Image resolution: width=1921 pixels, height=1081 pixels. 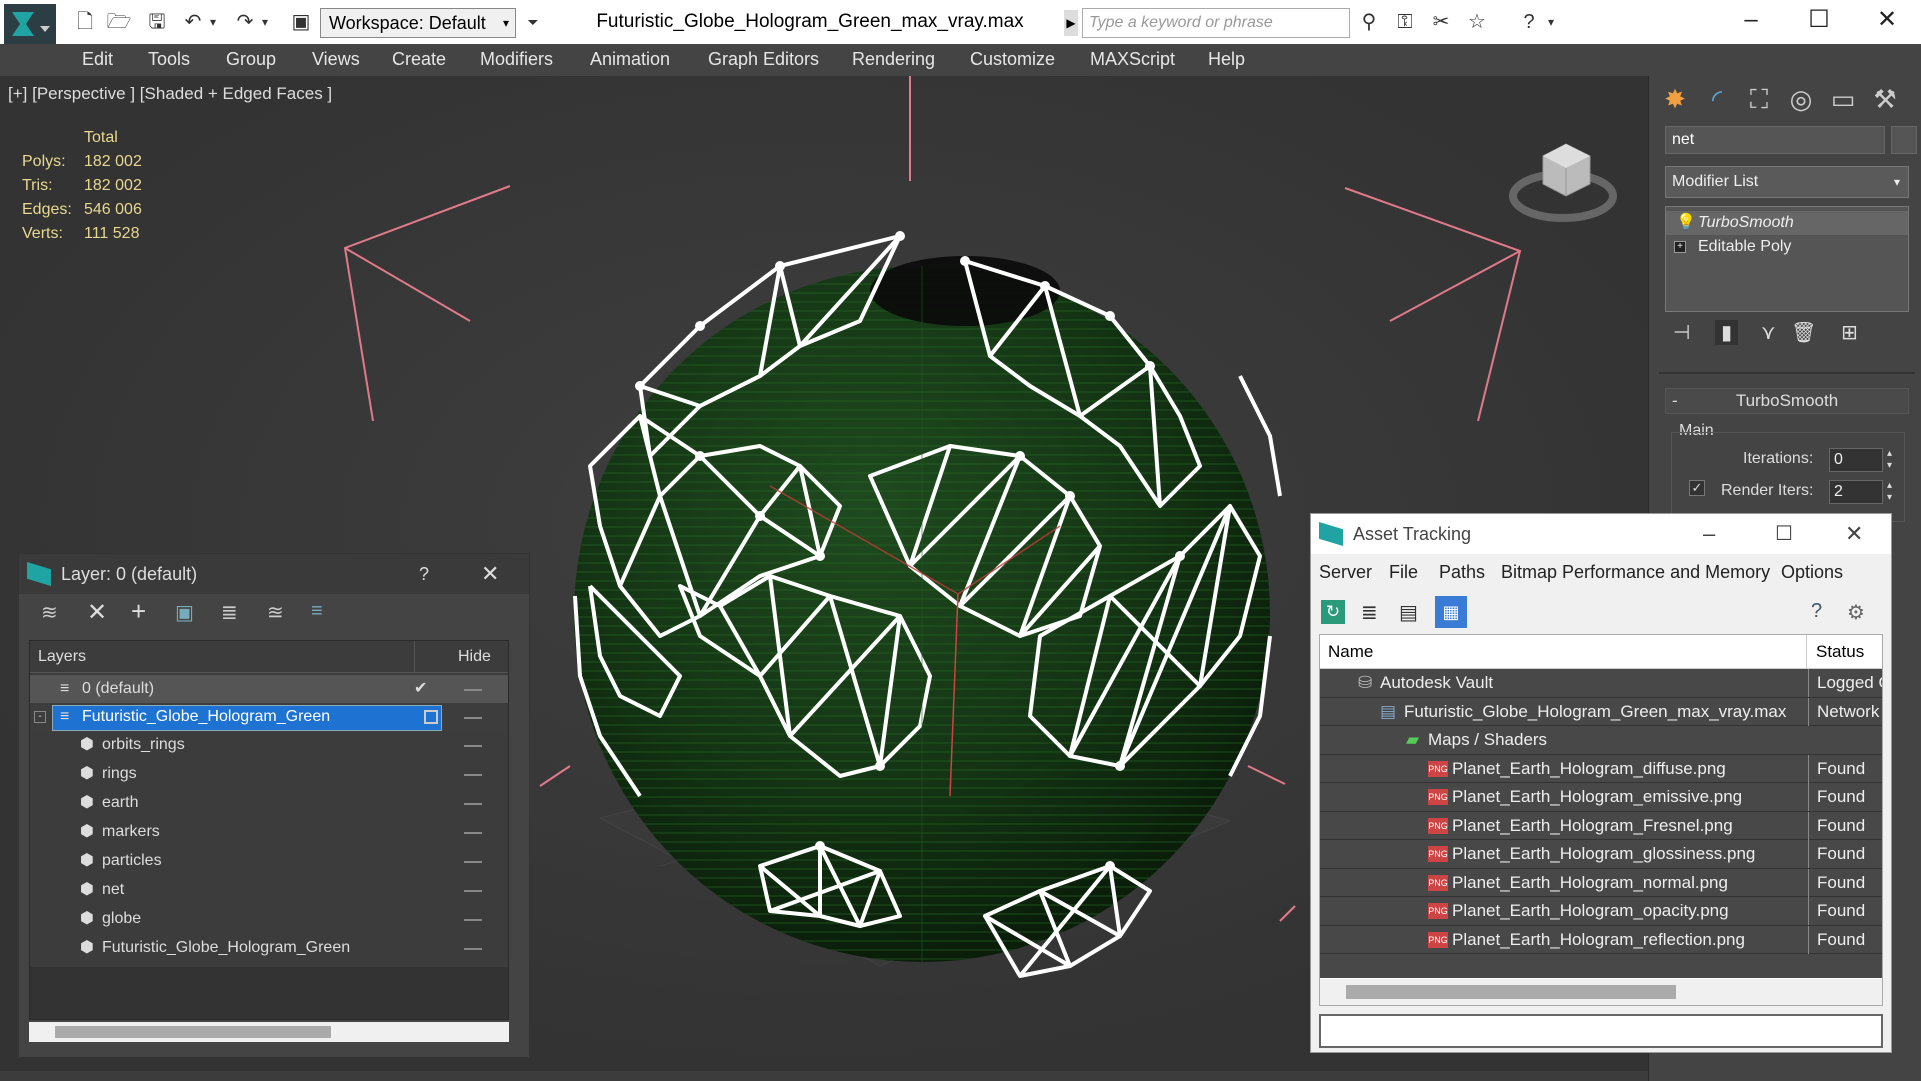 I want to click on stack-item-editable-poly: + Editable Poly, so click(x=1787, y=247).